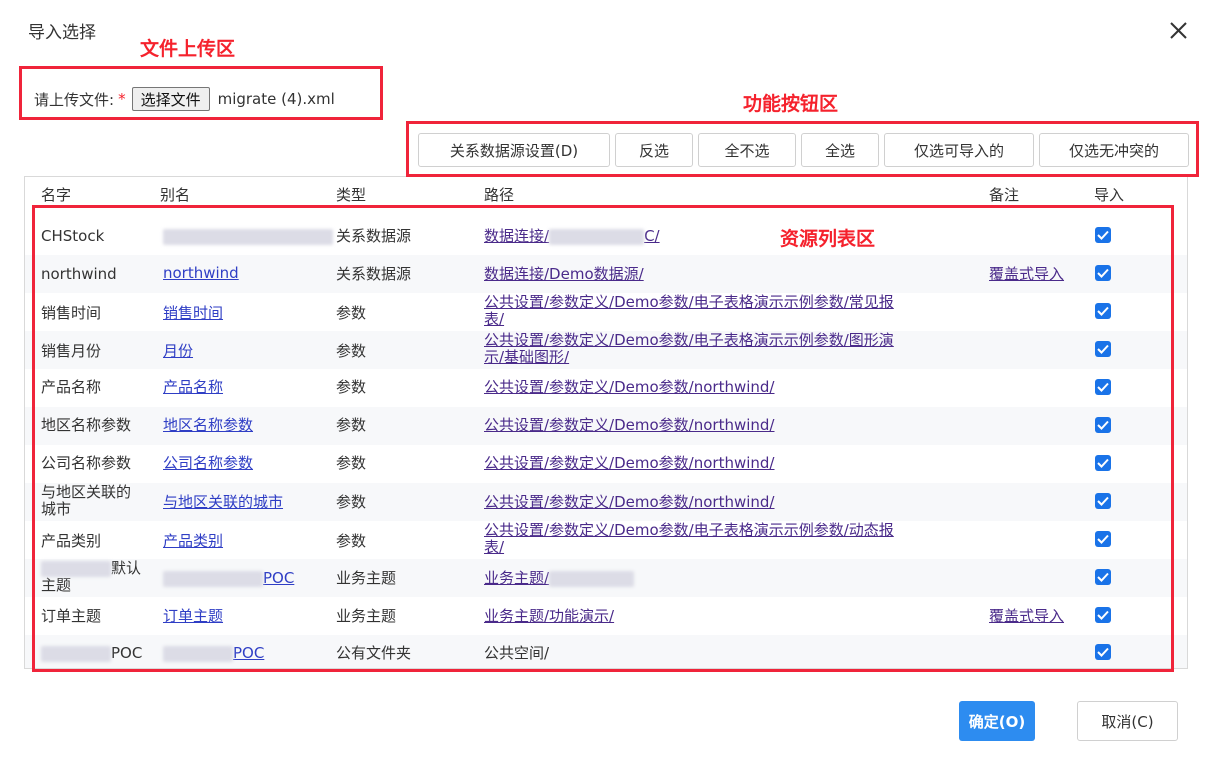  I want to click on header-alias: 别名, so click(175, 195).